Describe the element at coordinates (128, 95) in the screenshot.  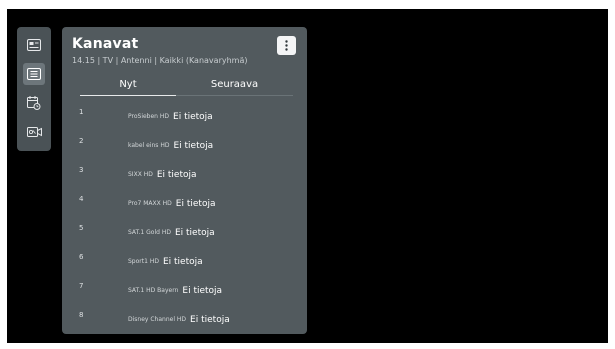
I see `tab-selected-indicator` at that location.